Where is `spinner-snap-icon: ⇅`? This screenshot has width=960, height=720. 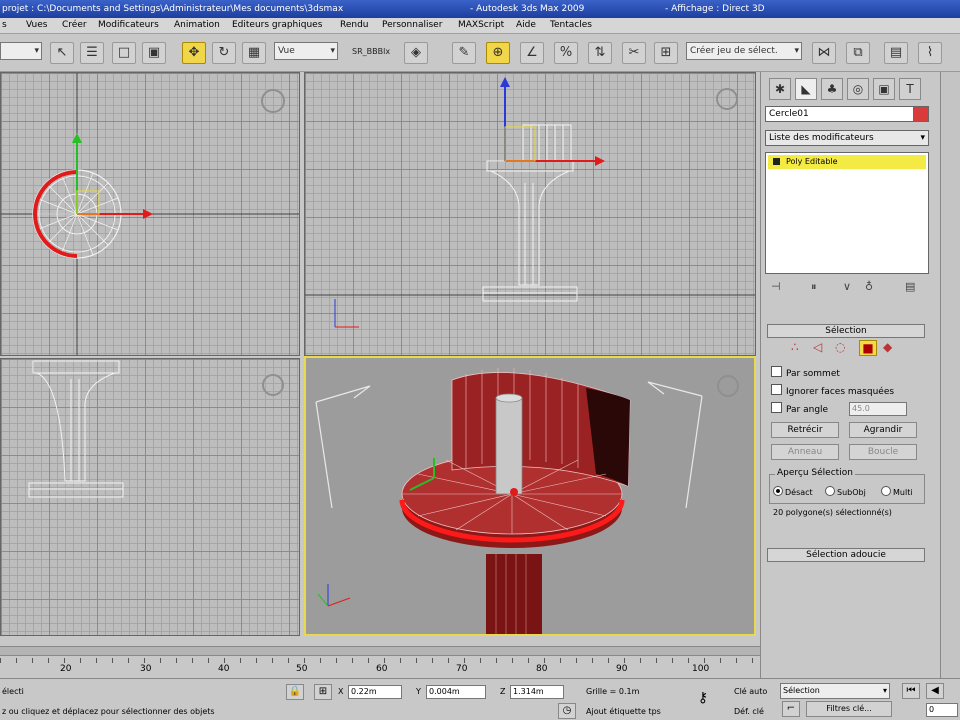 spinner-snap-icon: ⇅ is located at coordinates (600, 53).